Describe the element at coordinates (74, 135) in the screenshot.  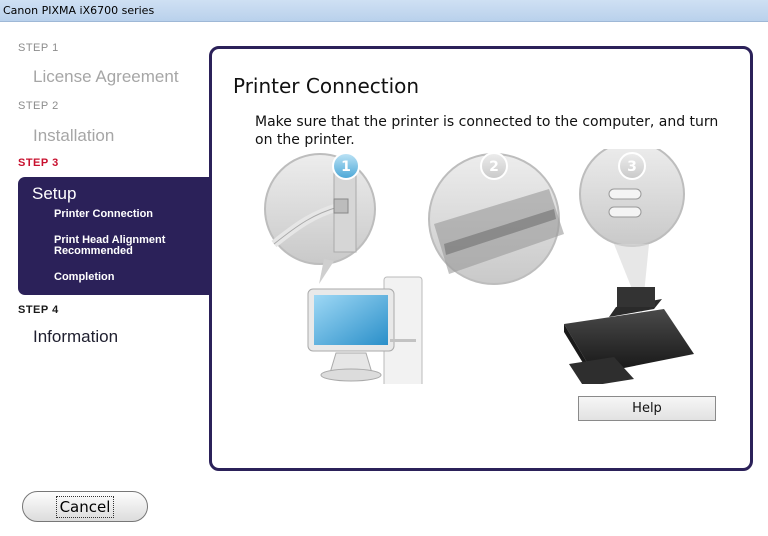
I see `step-2-title: Installation` at that location.